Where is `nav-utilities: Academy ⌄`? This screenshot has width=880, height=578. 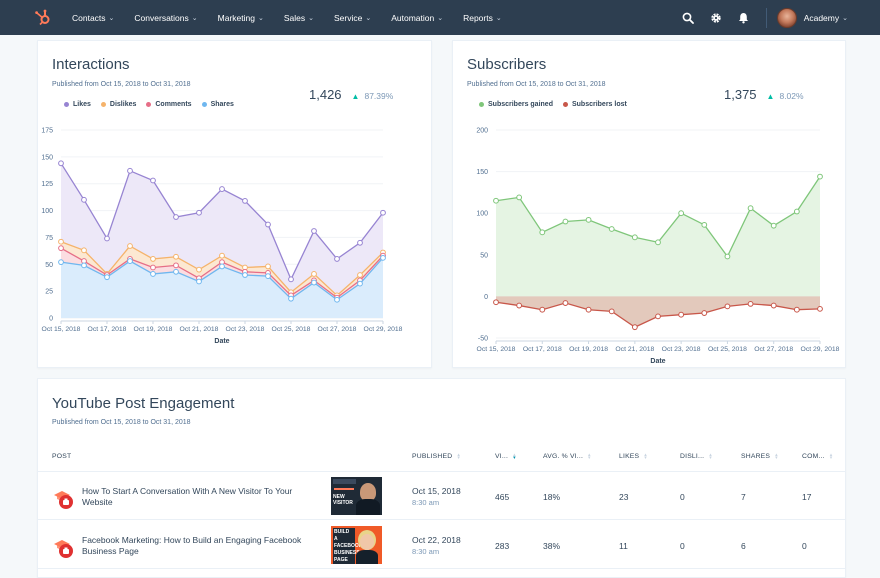
nav-utilities: Academy ⌄ is located at coordinates (777, 17).